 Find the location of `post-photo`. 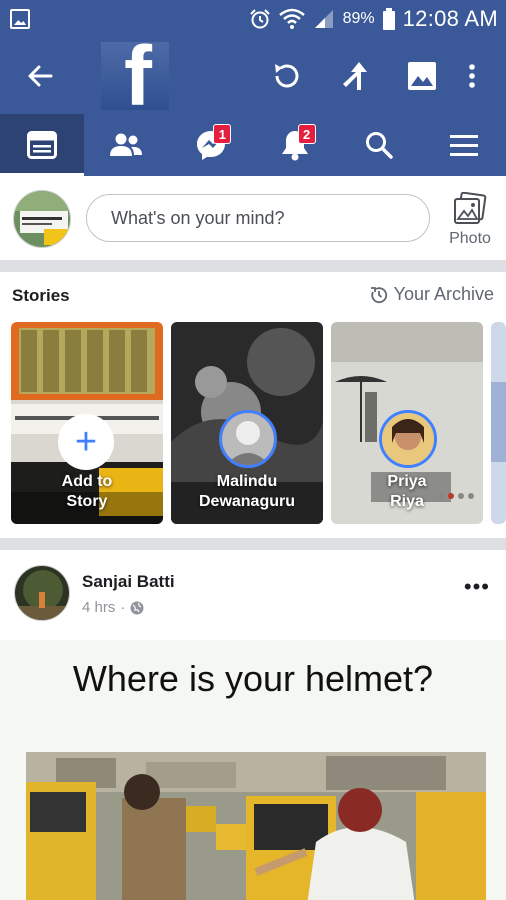

post-photo is located at coordinates (256, 826).